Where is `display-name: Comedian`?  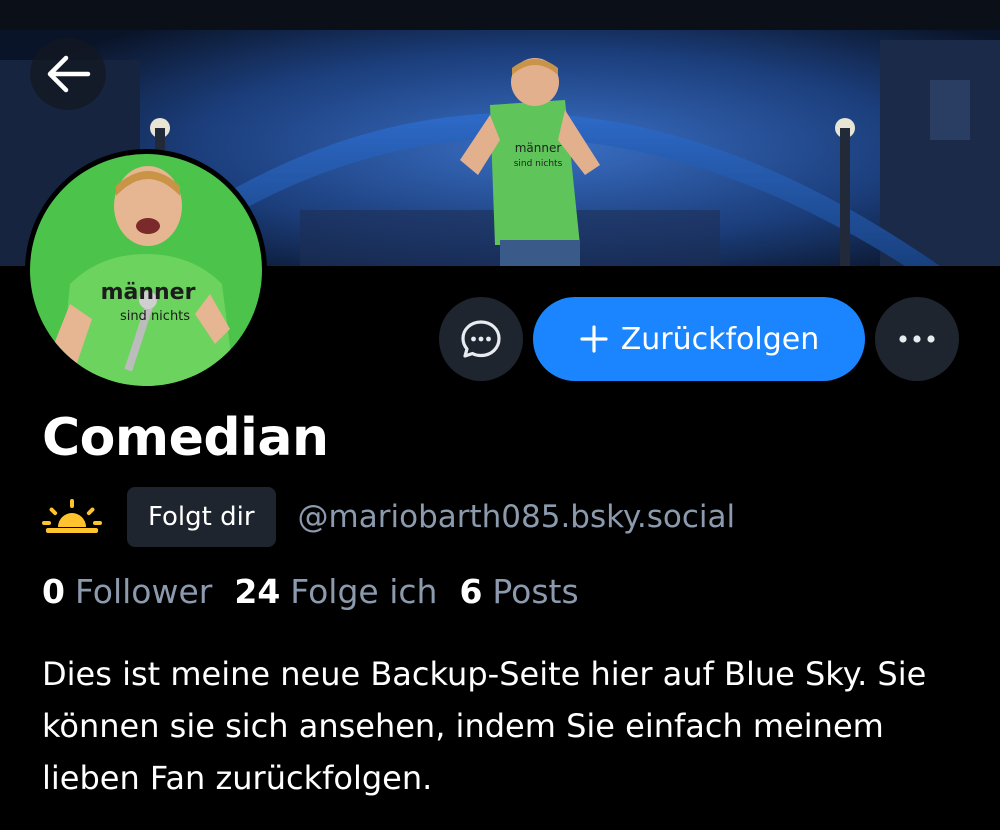
display-name: Comedian is located at coordinates (185, 438).